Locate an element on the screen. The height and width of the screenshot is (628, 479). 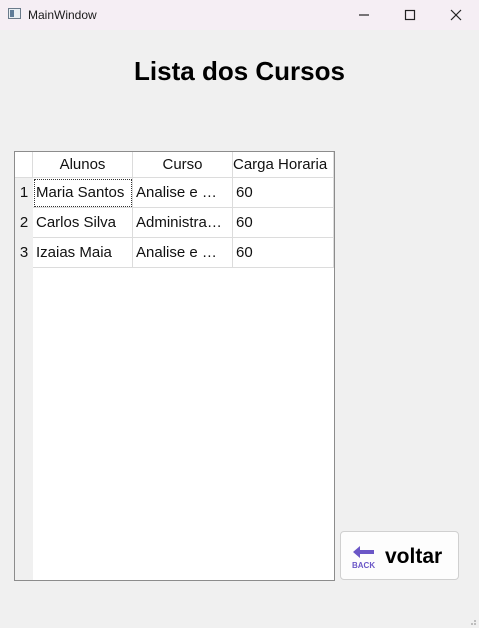
maximize-button is located at coordinates (410, 15).